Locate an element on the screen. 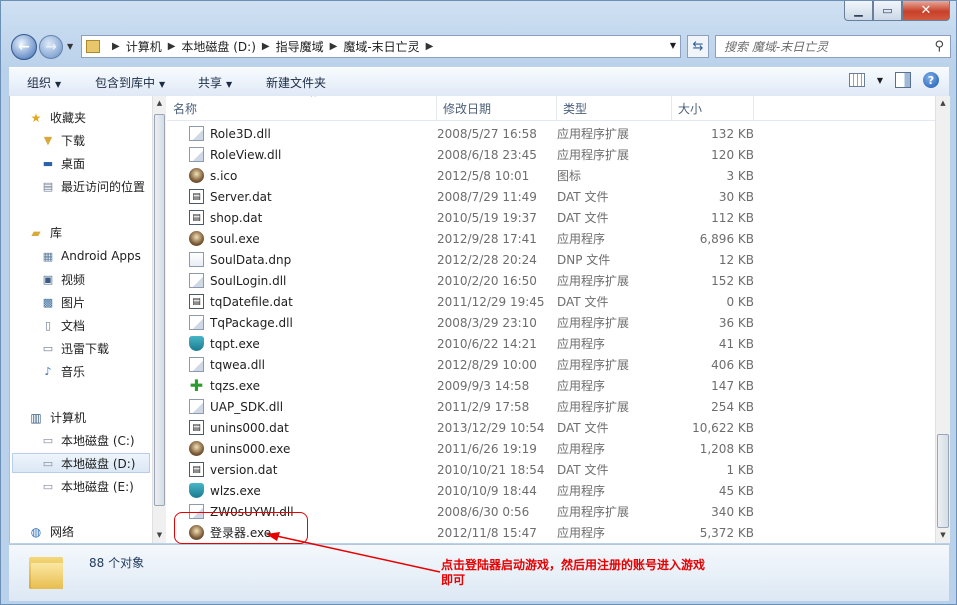 The width and height of the screenshot is (957, 605). annotation-line-2: 即可 is located at coordinates (453, 580).